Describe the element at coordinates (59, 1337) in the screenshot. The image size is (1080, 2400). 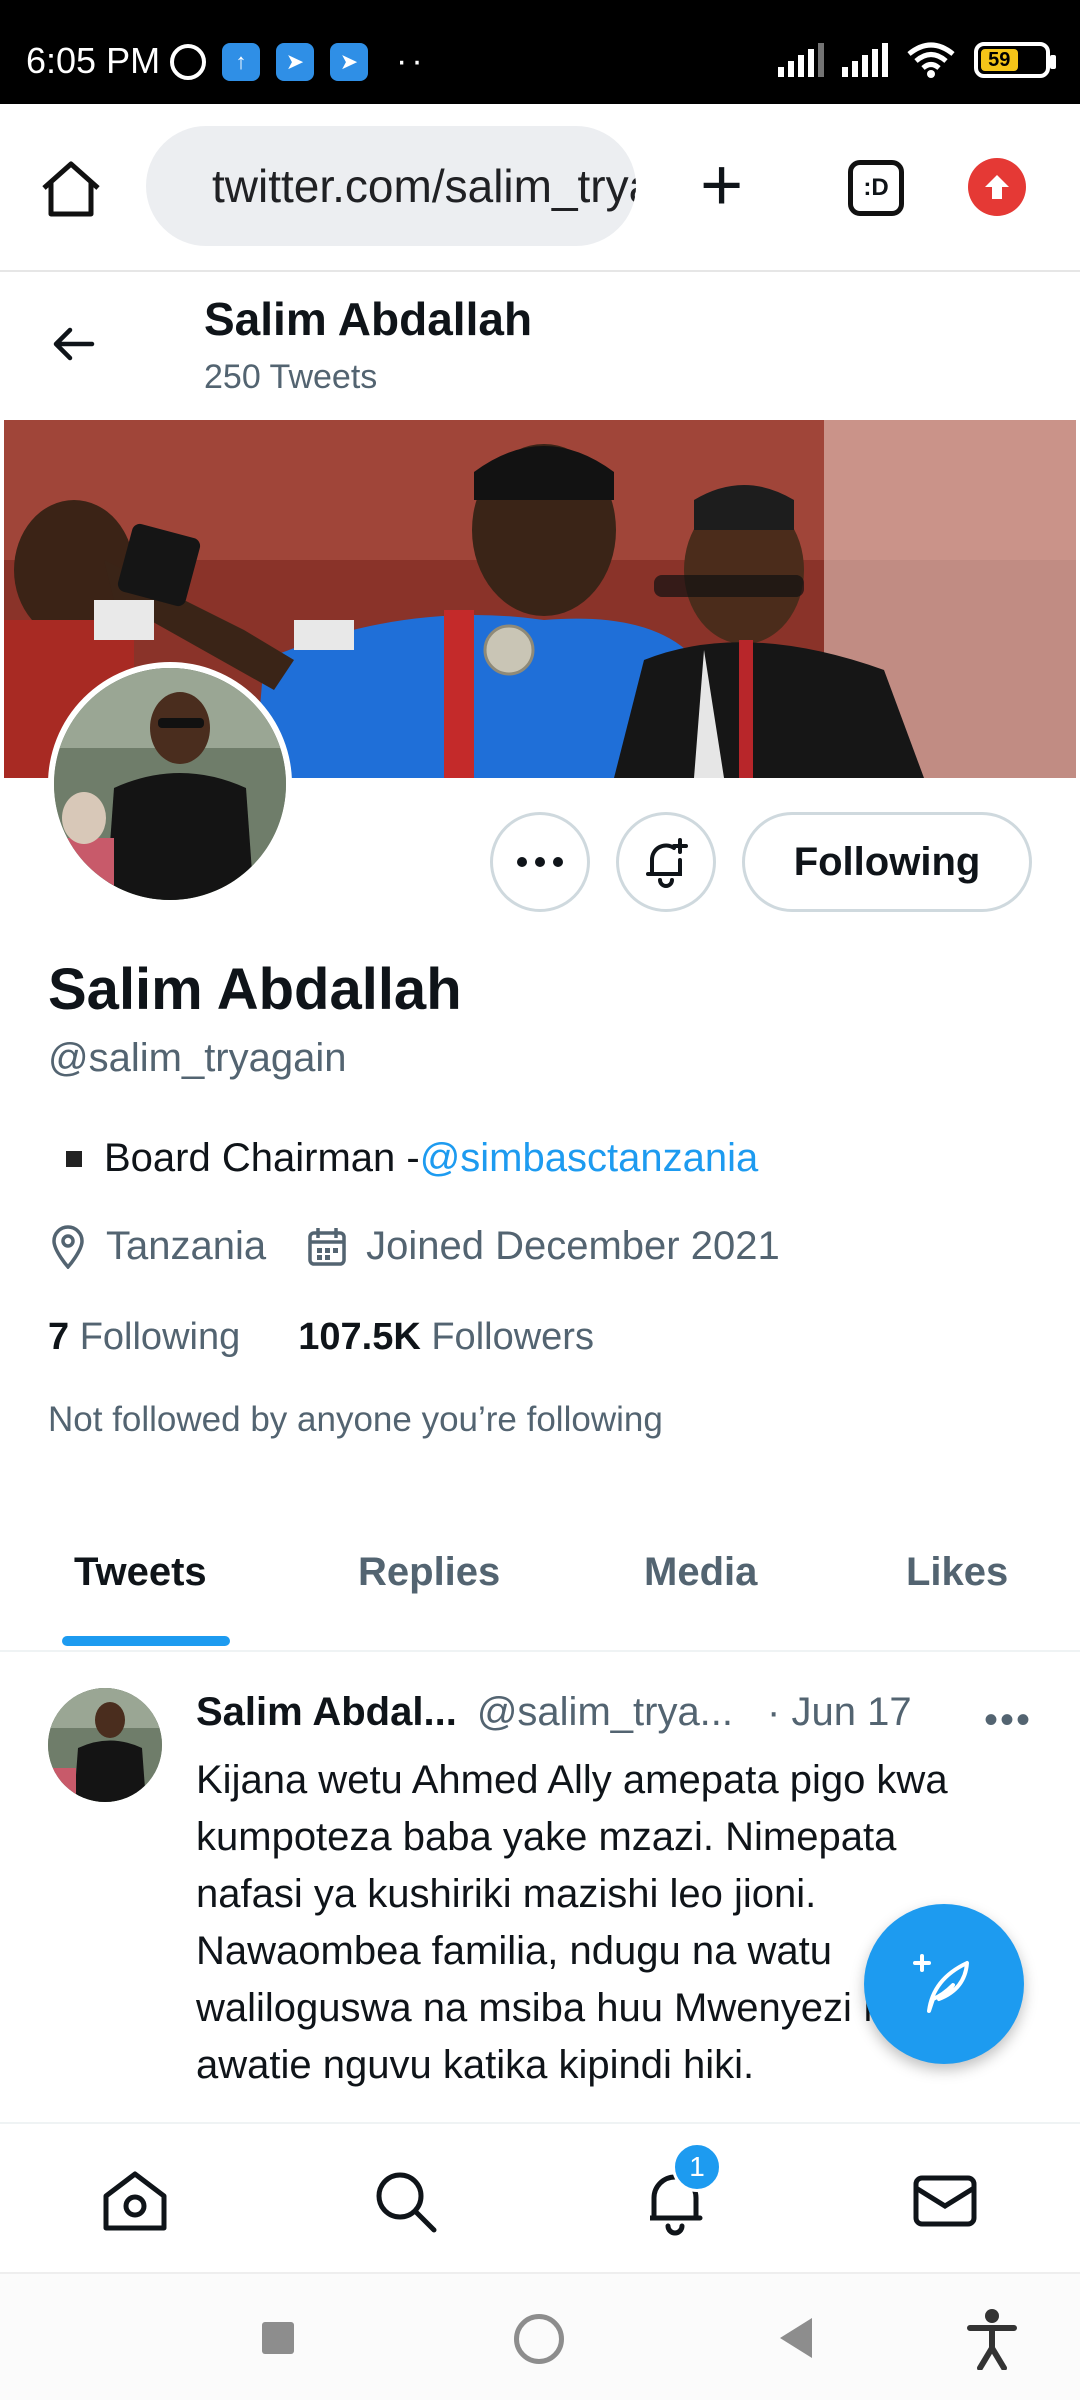
I see `following-count: 7` at that location.